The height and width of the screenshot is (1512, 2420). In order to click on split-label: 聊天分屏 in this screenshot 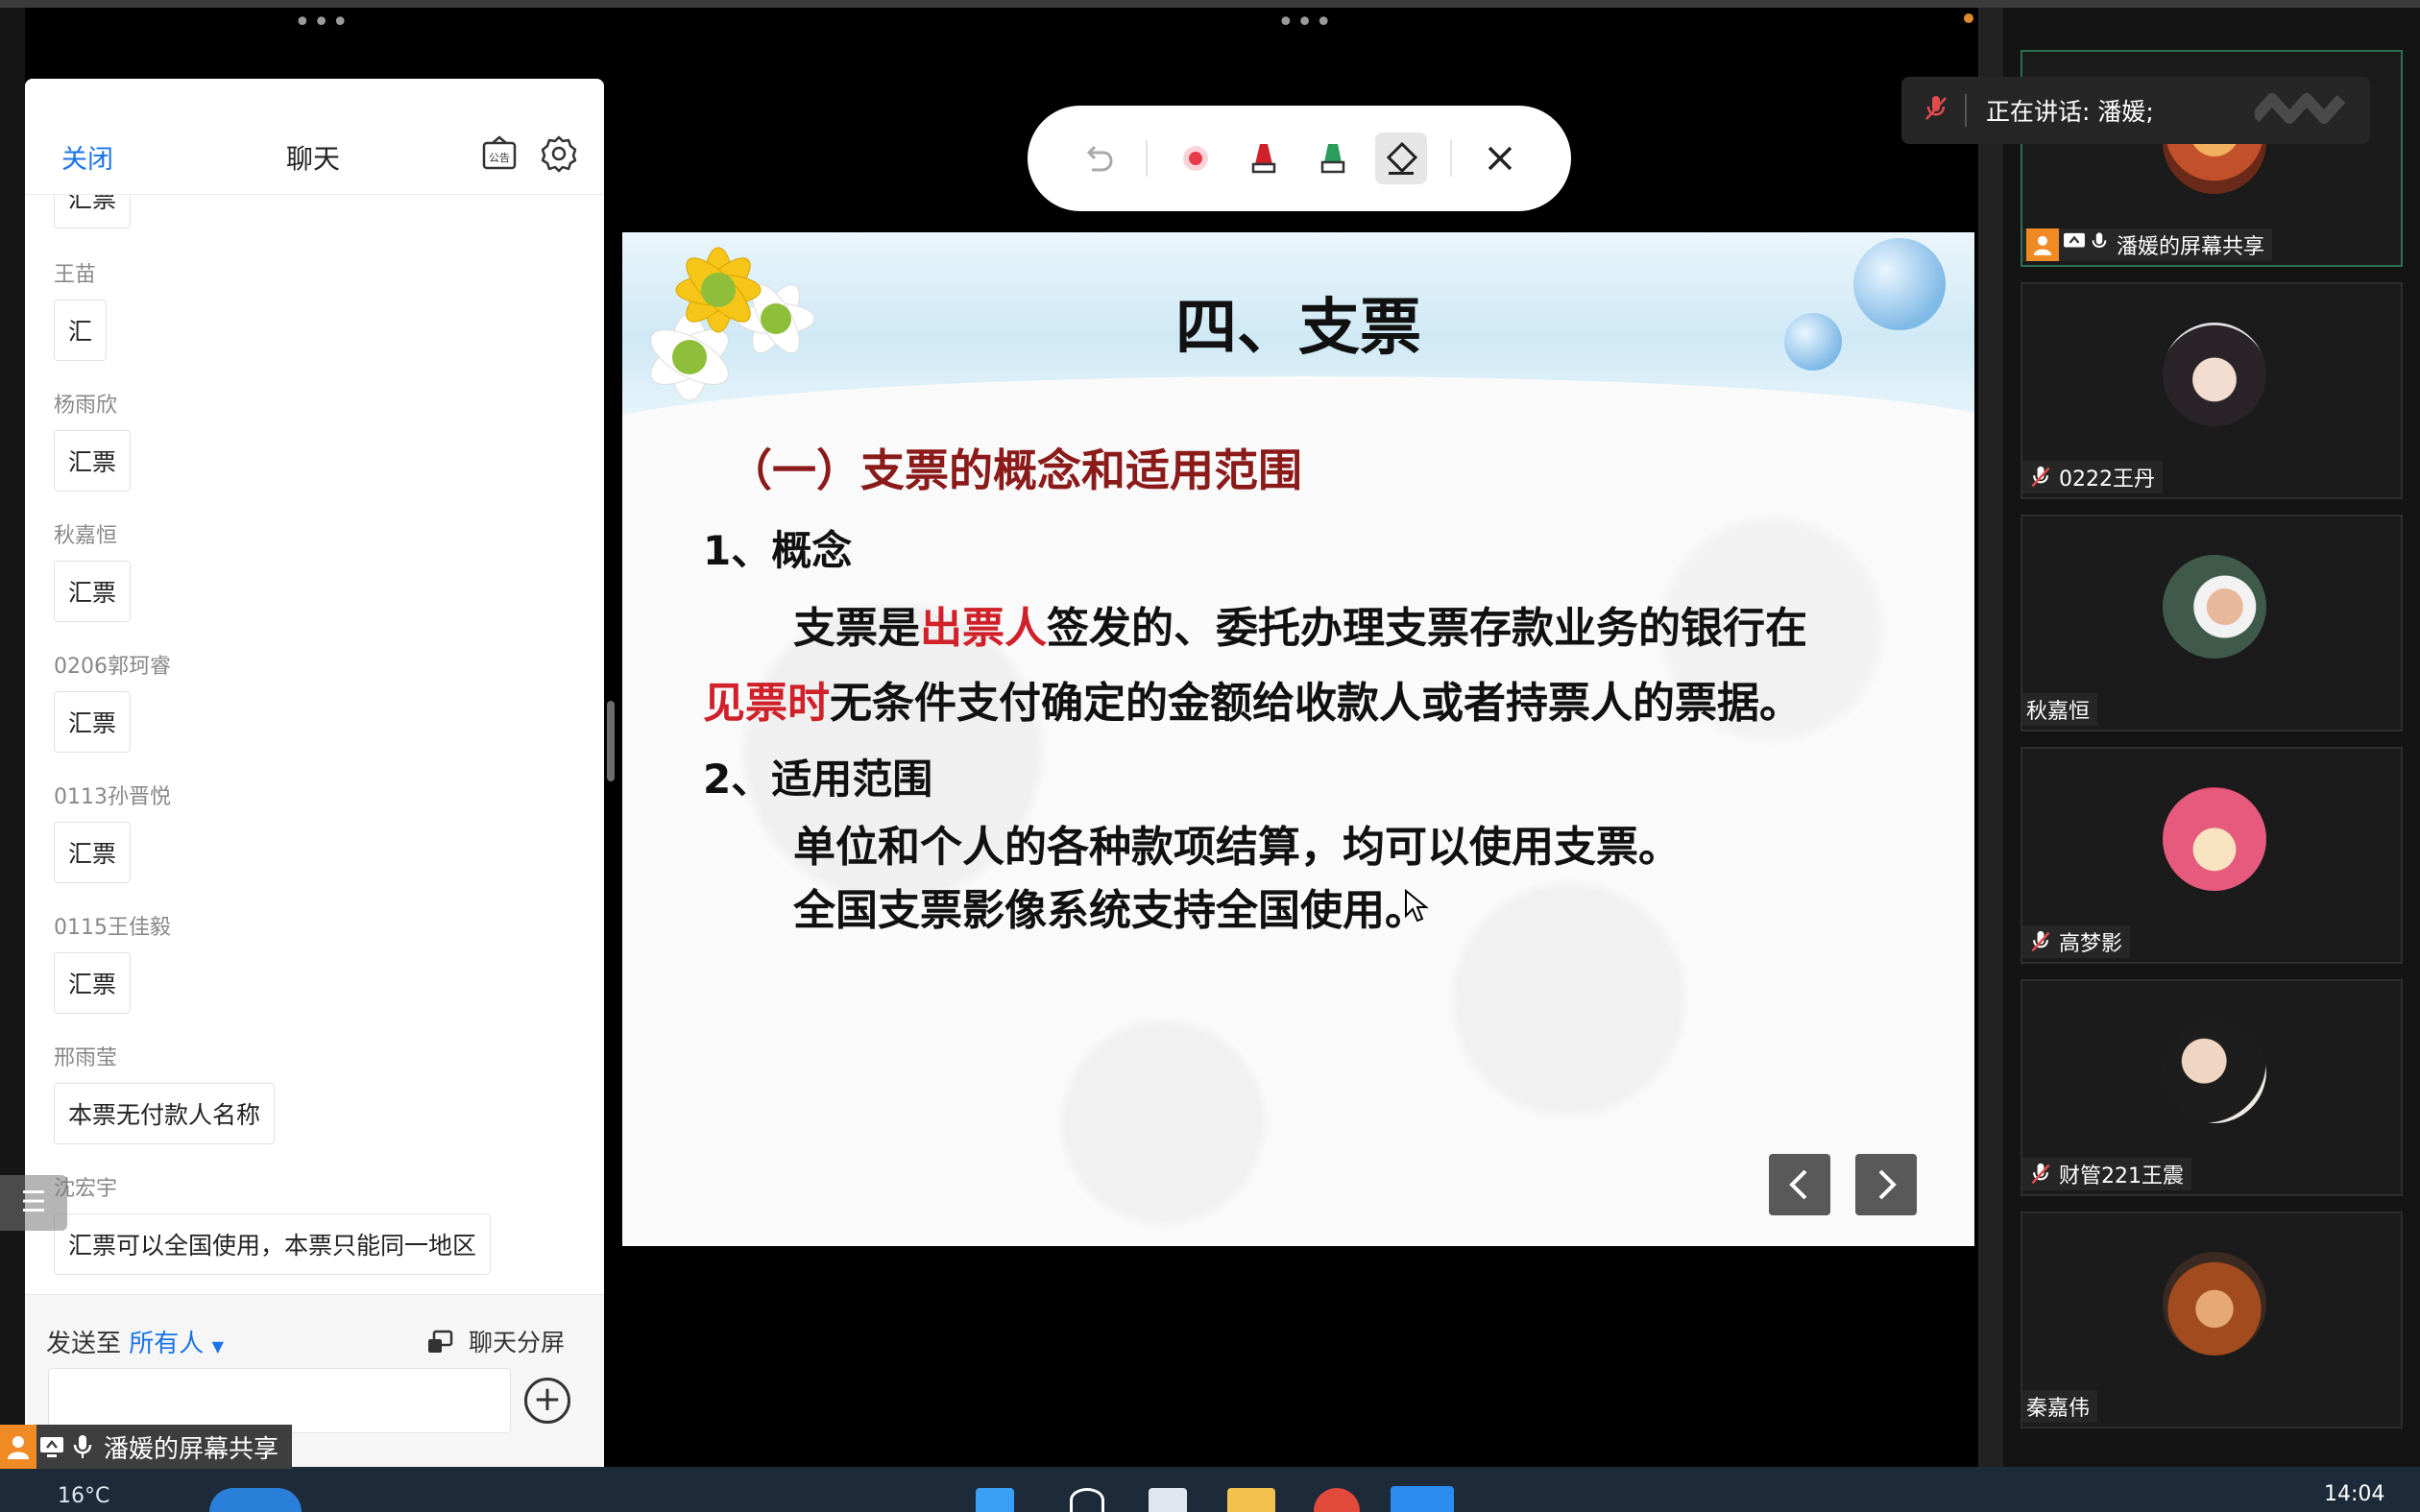, I will do `click(517, 1342)`.